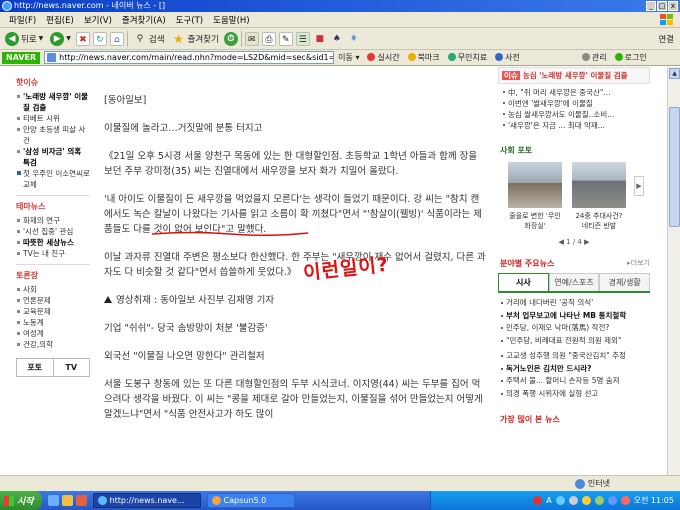 The image size is (680, 510). Describe the element at coordinates (666, 39) in the screenshot. I see `connect-label: 연결` at that location.